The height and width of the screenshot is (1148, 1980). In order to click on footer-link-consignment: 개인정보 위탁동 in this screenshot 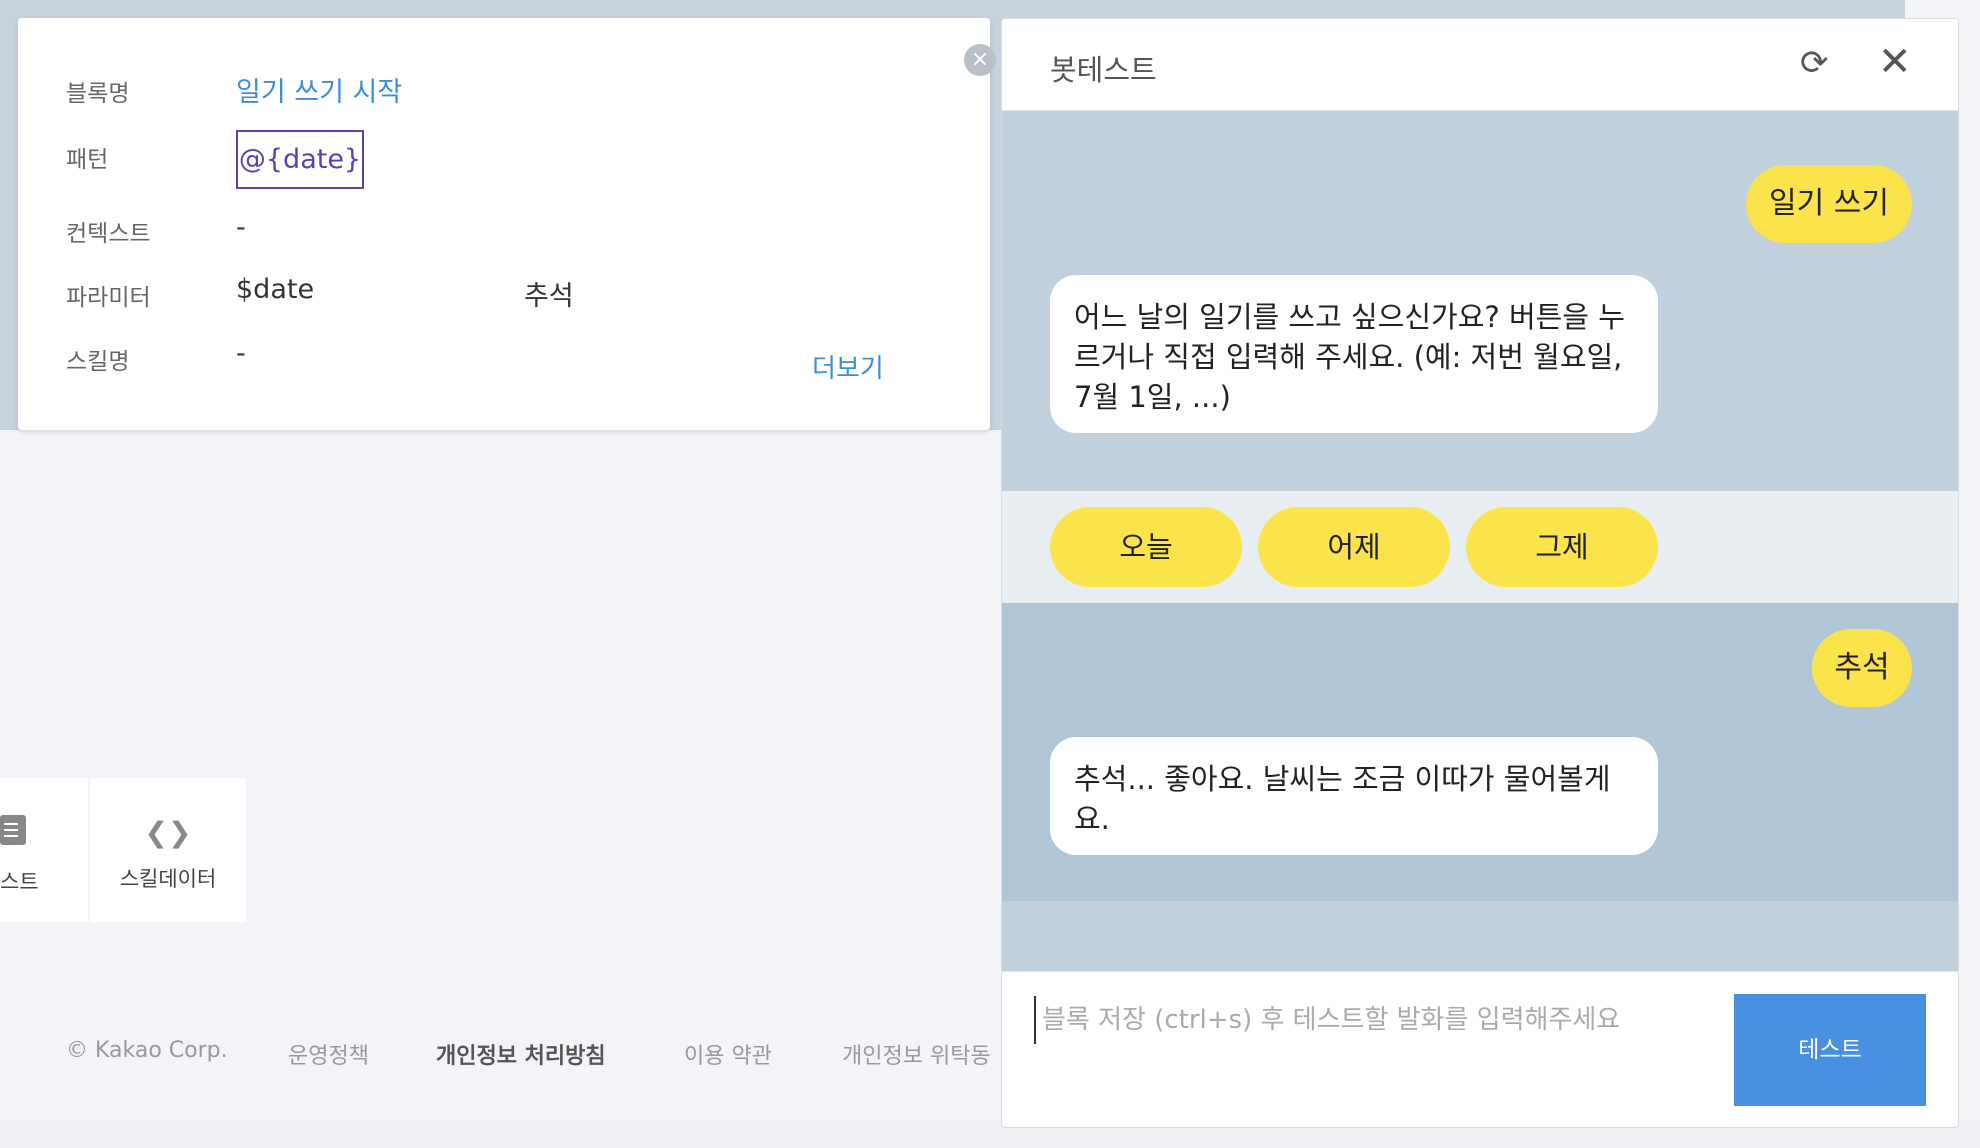, I will do `click(922, 1054)`.